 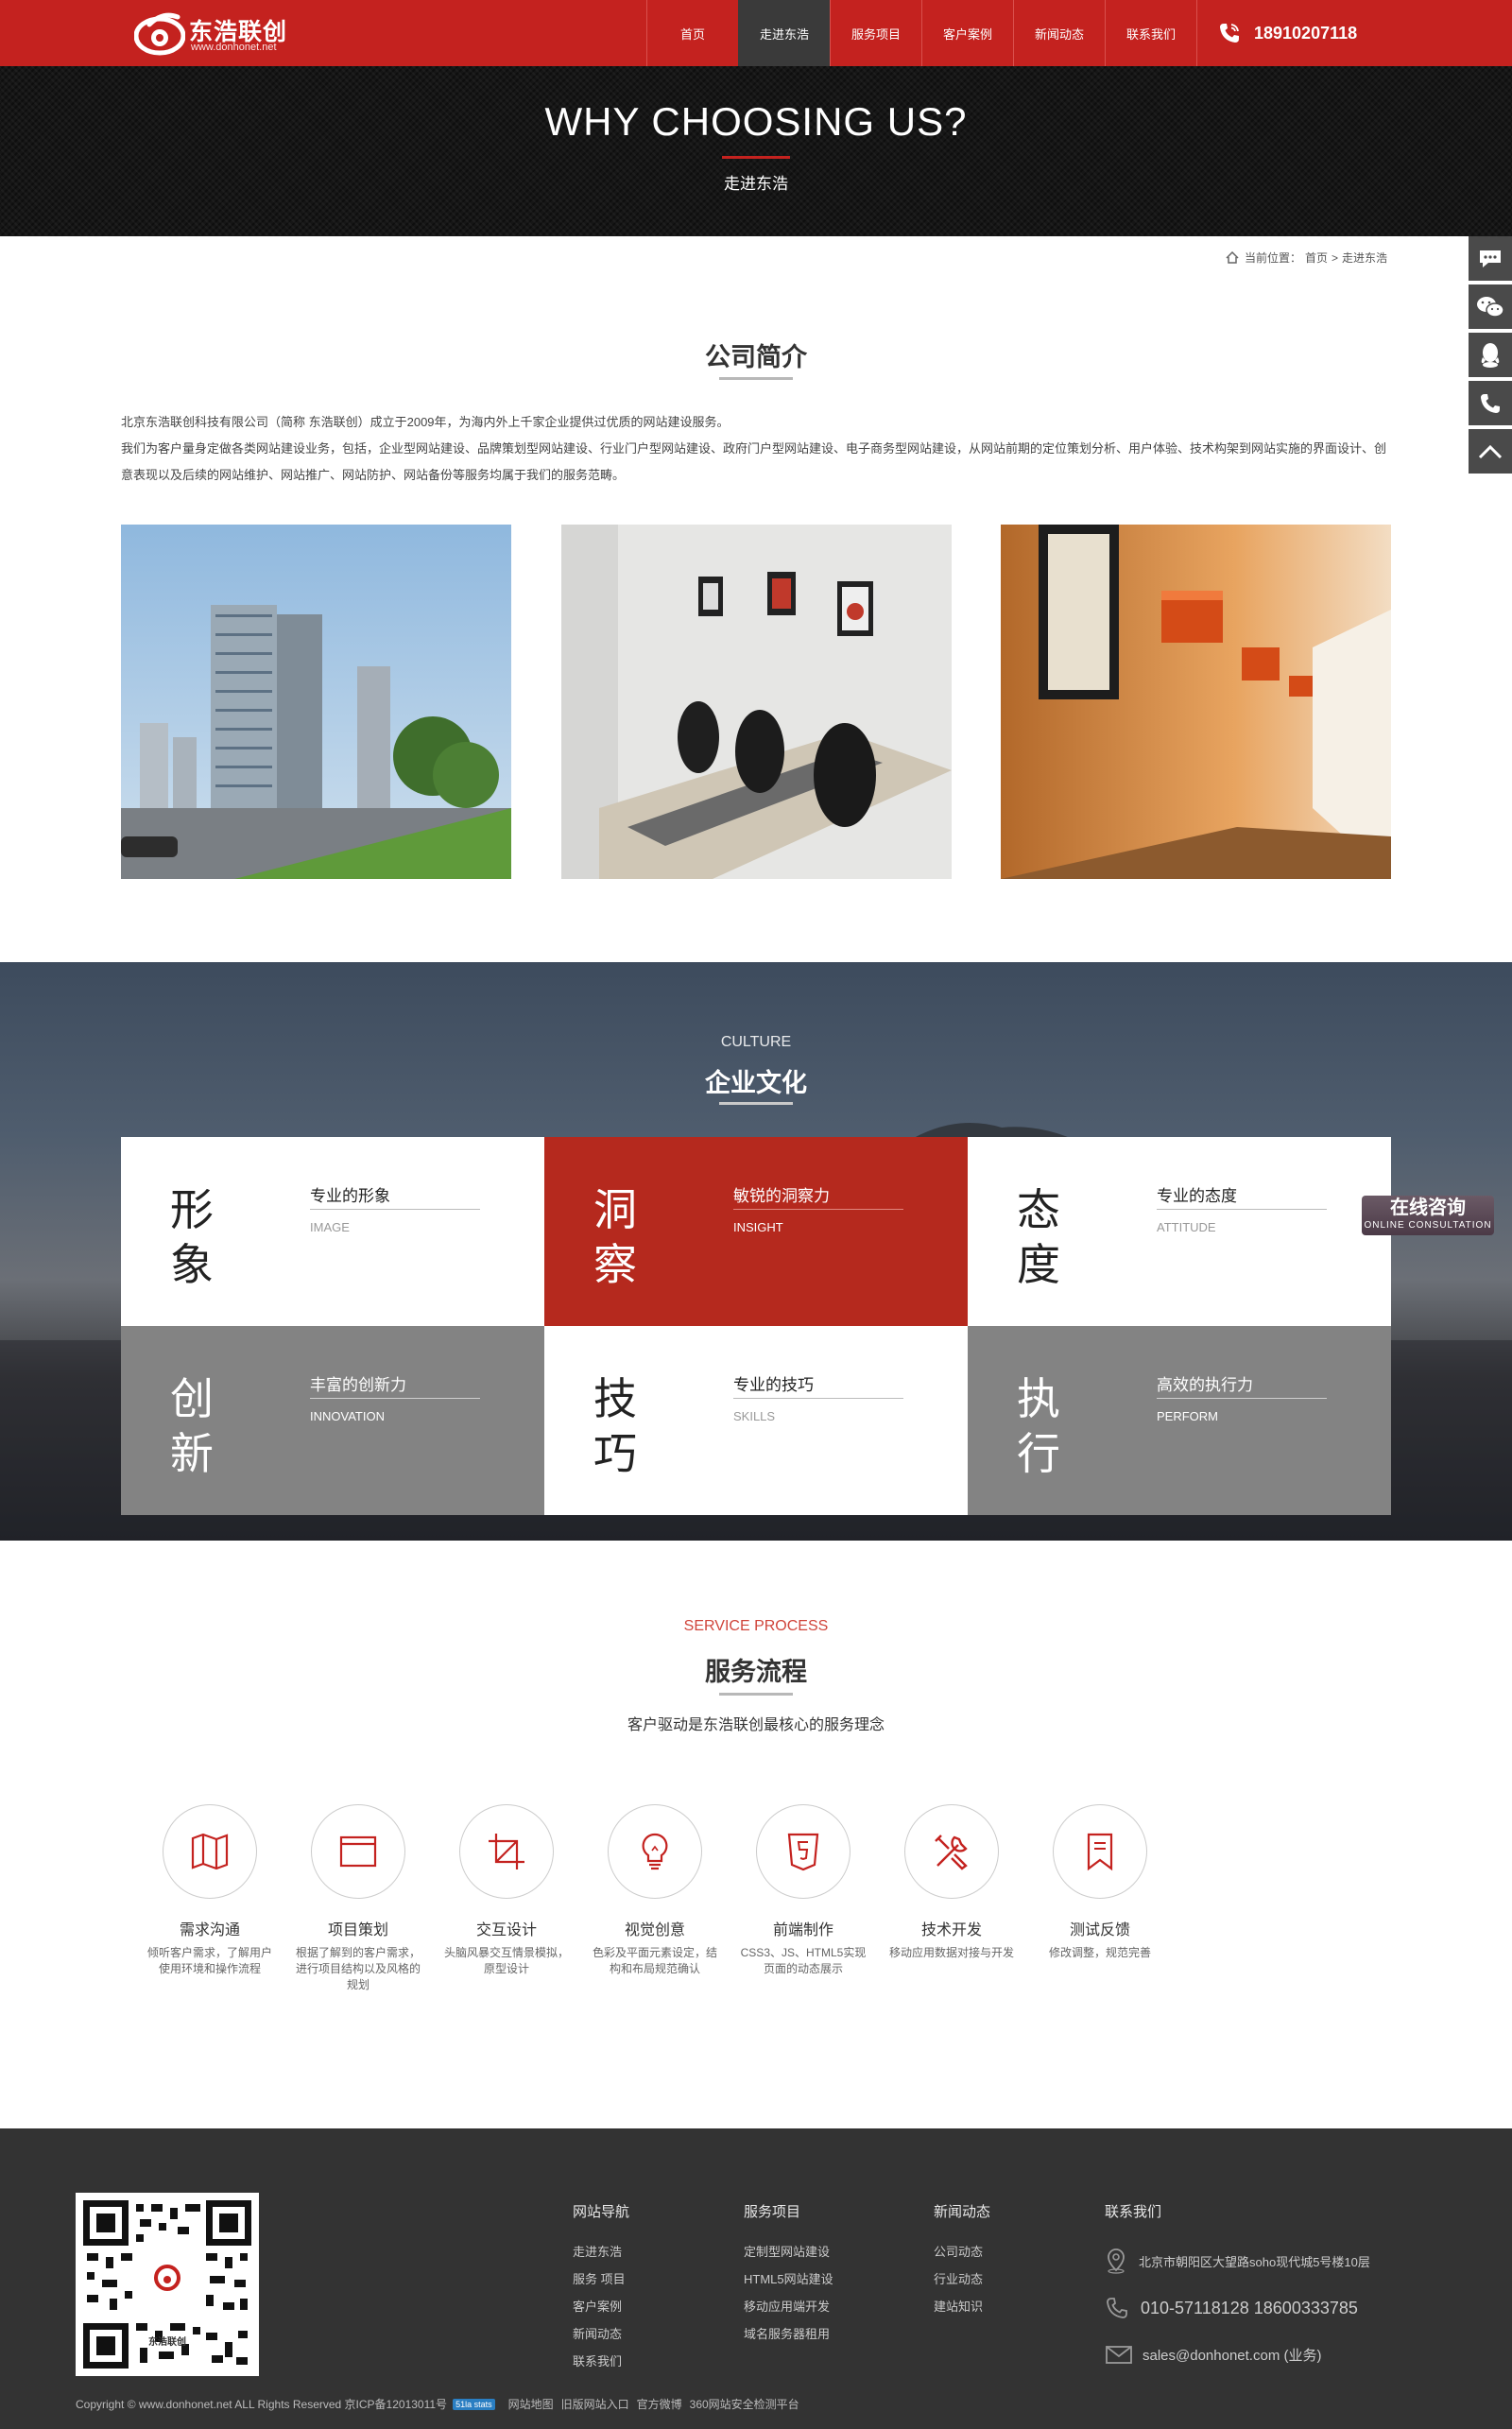 I want to click on hallway-photo, so click(x=1196, y=702).